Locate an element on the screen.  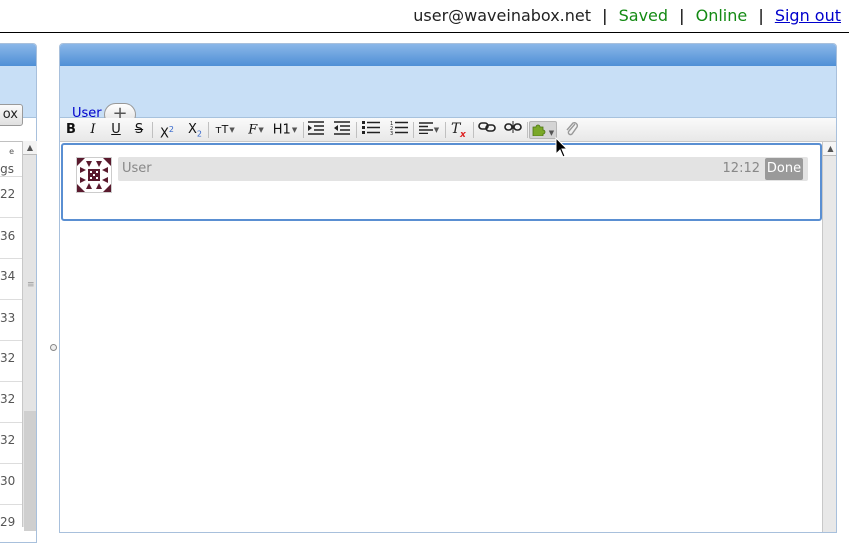
bulleted-list-icon is located at coordinates (371, 130).